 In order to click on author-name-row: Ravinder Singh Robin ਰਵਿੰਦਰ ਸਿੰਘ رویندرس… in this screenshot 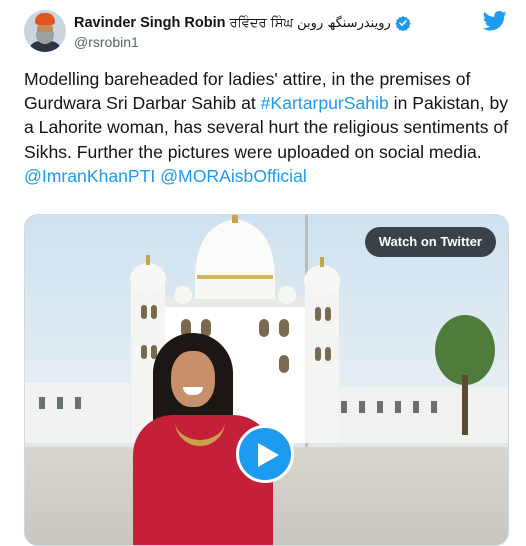, I will do `click(242, 23)`.